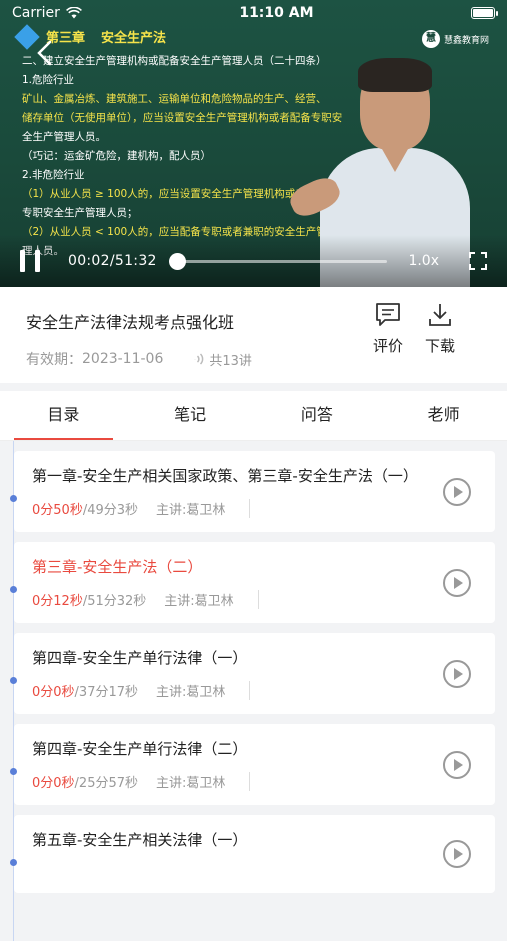 The image size is (507, 941). What do you see at coordinates (177, 261) in the screenshot?
I see `seek-bar-thumb` at bounding box center [177, 261].